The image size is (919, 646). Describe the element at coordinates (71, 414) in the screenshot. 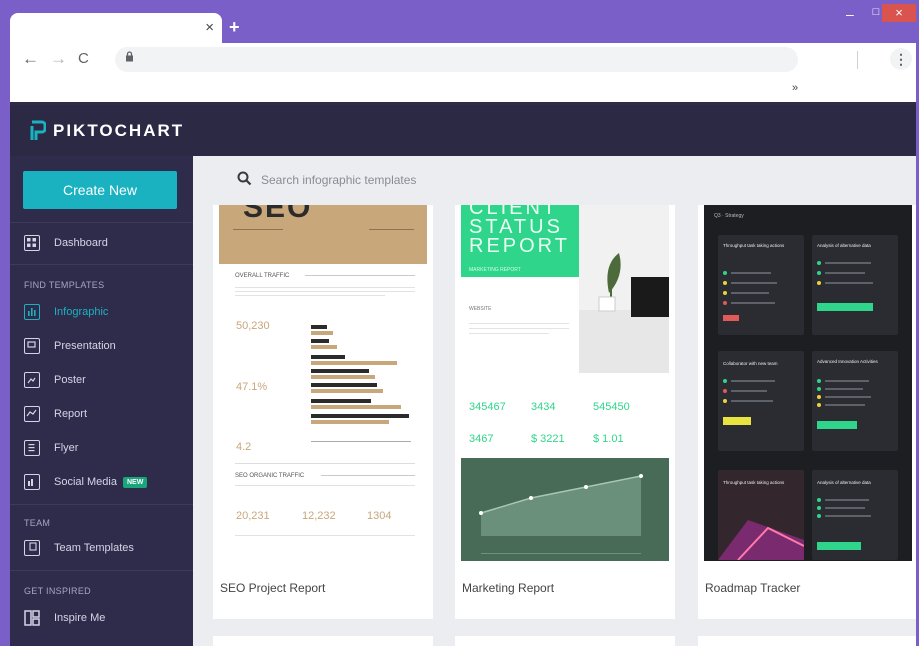

I see `sidebar-item-label: Report` at that location.